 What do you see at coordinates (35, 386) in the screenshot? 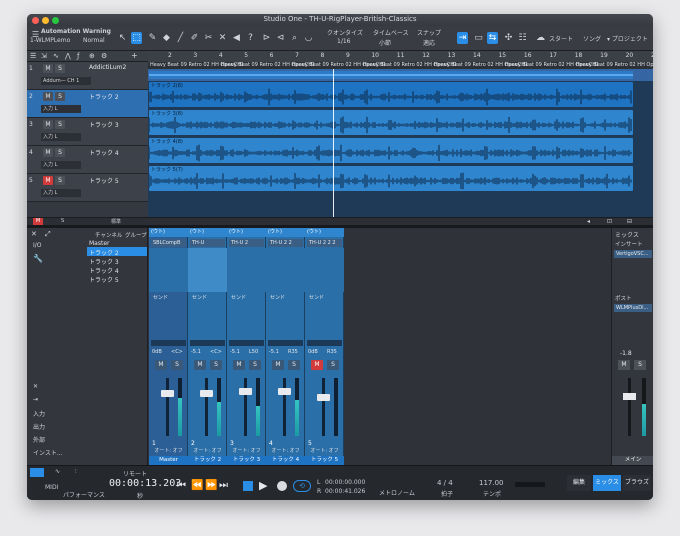
I see `collapse-icon: ✕` at bounding box center [35, 386].